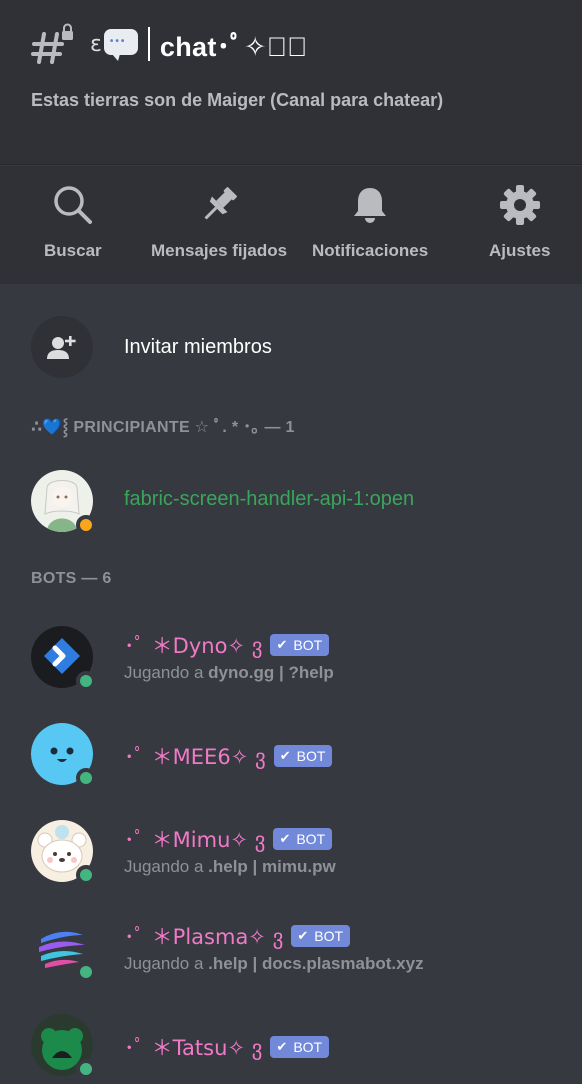  I want to click on bot-row-tatsu: ･ﾟ ＊Tatsu✧ ვ ✔ BOT, so click(296, 1046).